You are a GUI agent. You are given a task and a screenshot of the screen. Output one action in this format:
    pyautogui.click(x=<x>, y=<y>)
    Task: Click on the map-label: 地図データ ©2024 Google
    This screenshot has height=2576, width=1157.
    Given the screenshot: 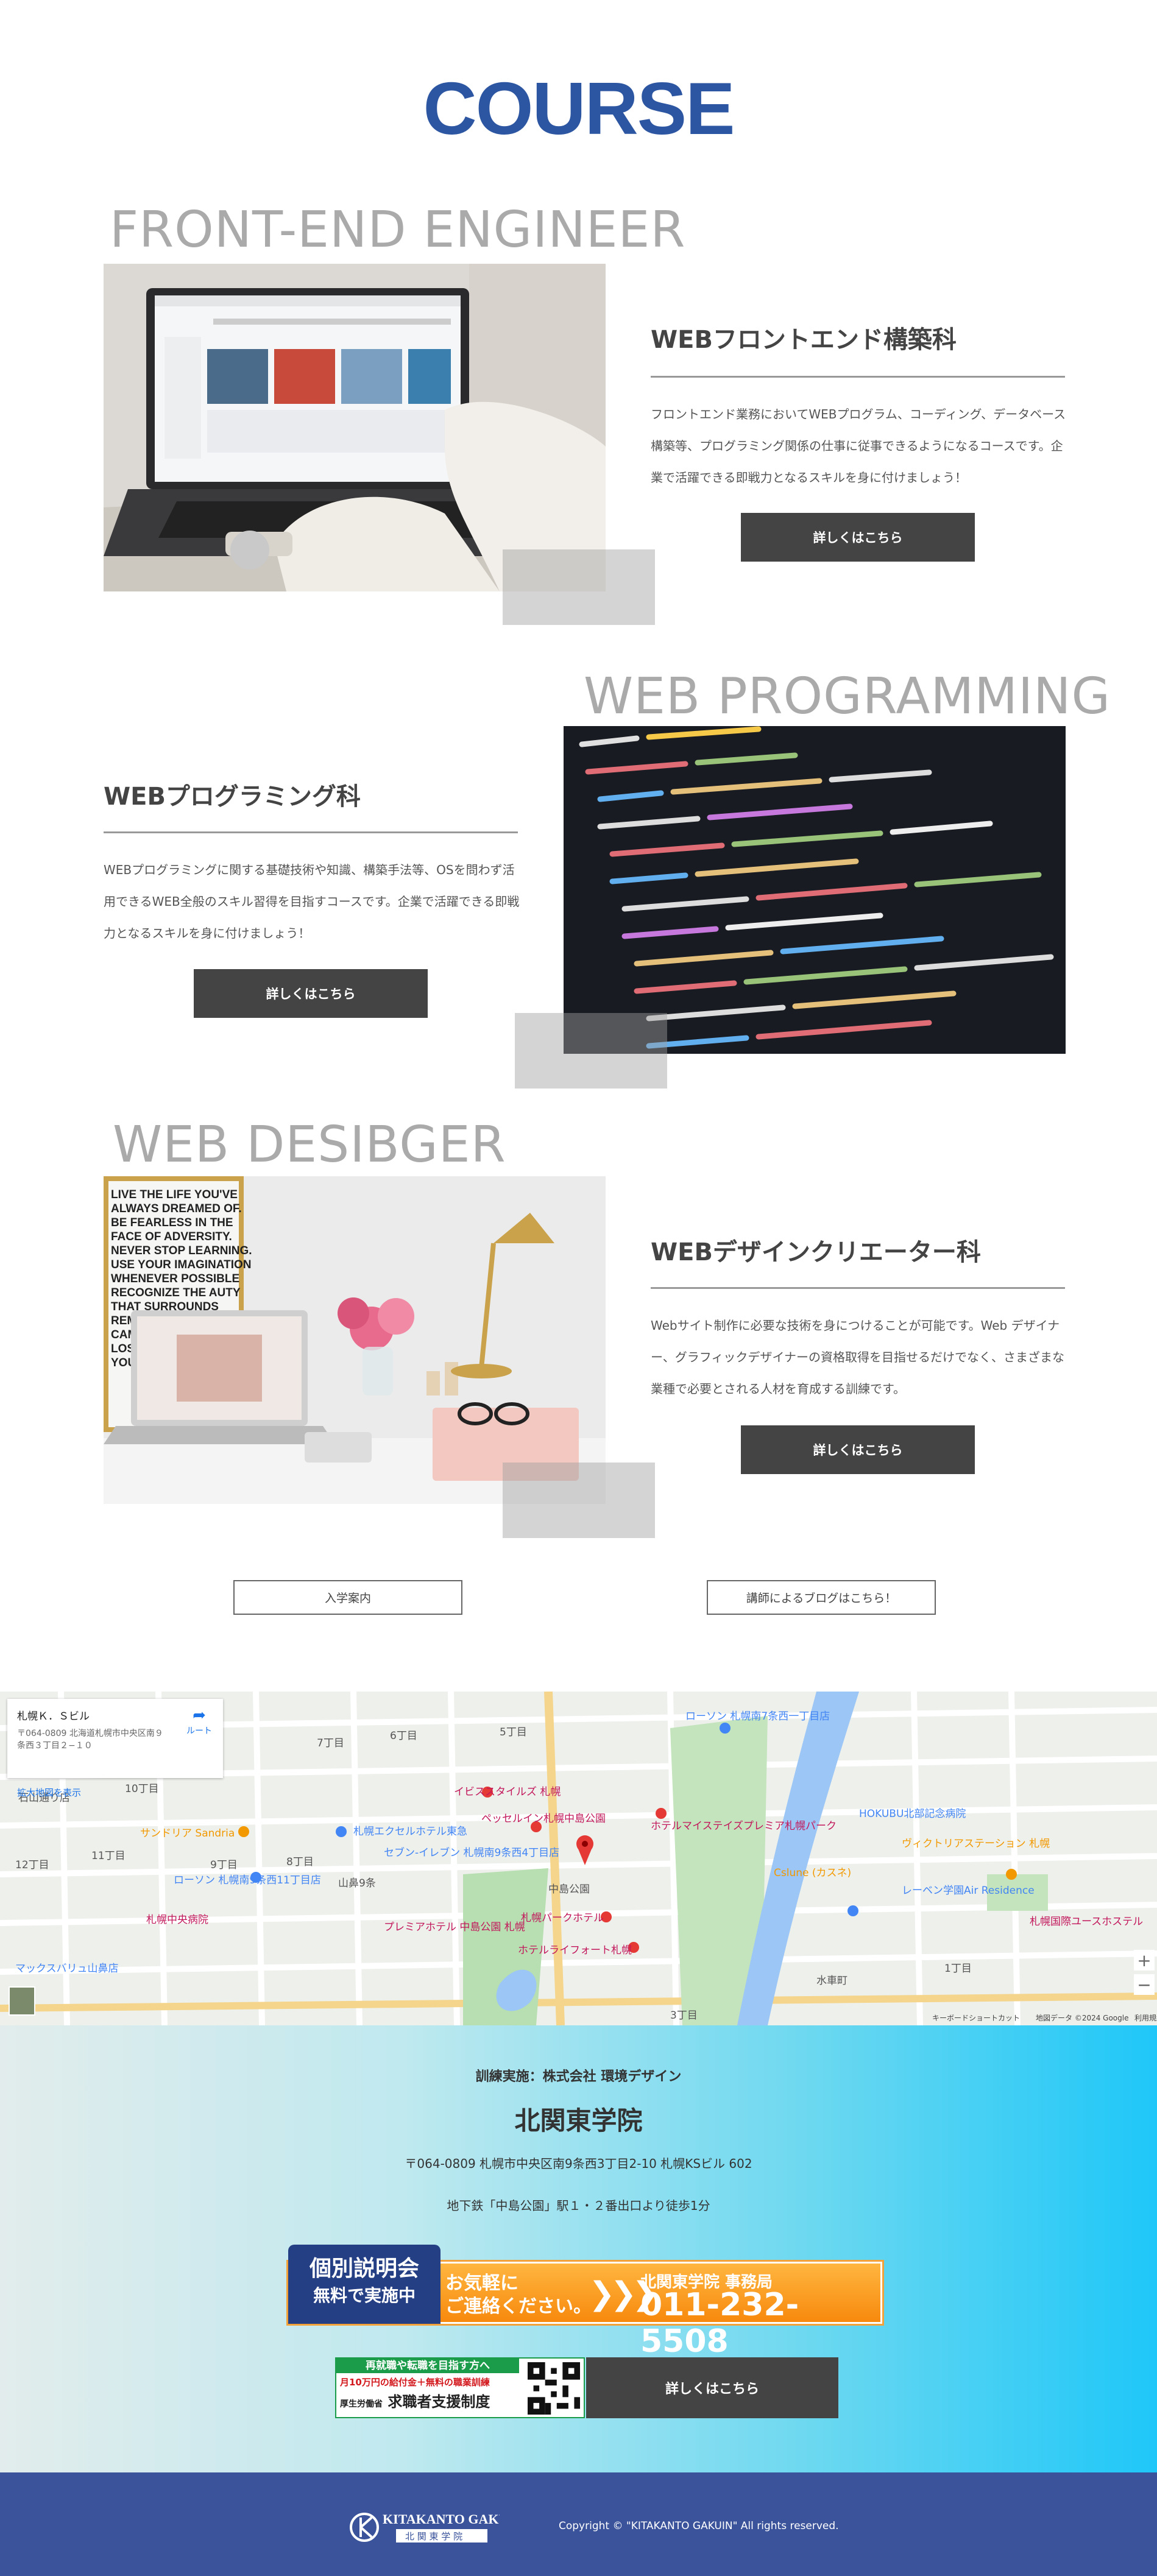 What is the action you would take?
    pyautogui.click(x=1082, y=2018)
    